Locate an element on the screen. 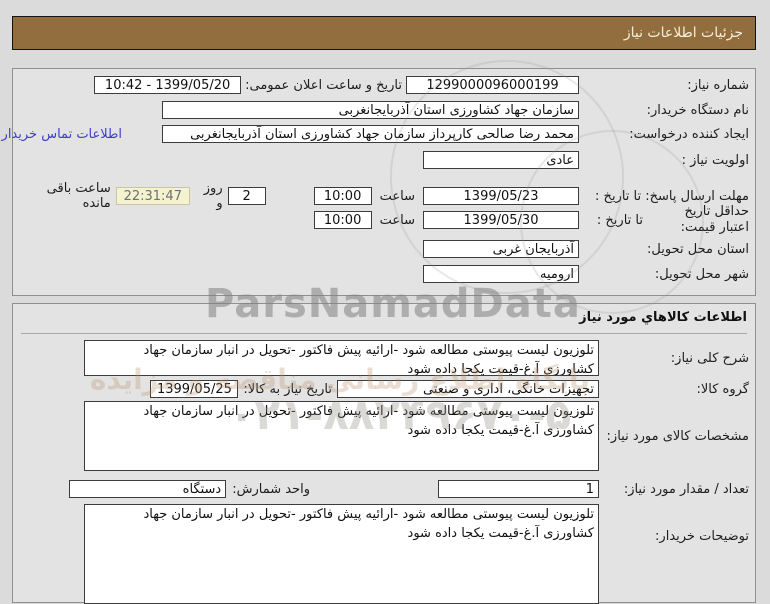 The width and height of the screenshot is (770, 604). announce-datetime-label: تاریخ و ساعت اعلان عمومی: is located at coordinates (323, 85).